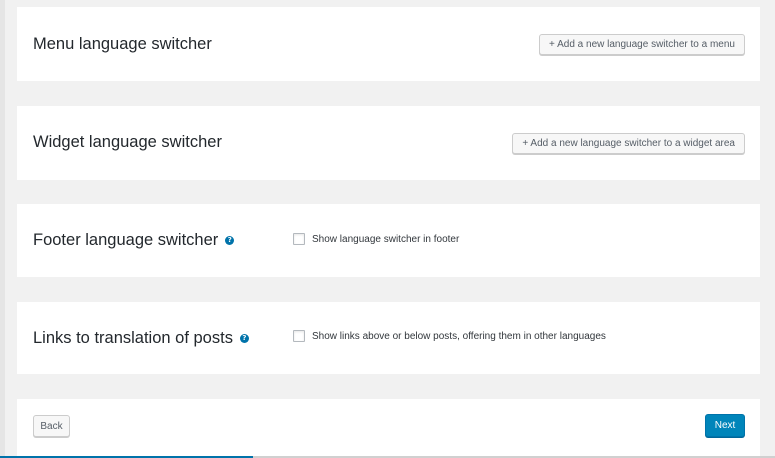 This screenshot has height=458, width=775. I want to click on add-menu-switcher-button: + Add a new language switcher to a menu, so click(642, 44).